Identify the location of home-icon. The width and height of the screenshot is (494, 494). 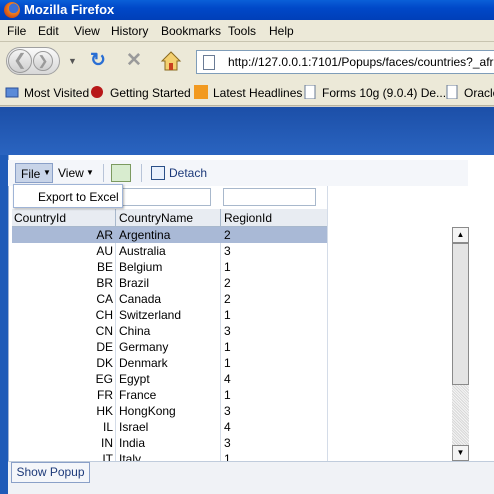
(171, 61).